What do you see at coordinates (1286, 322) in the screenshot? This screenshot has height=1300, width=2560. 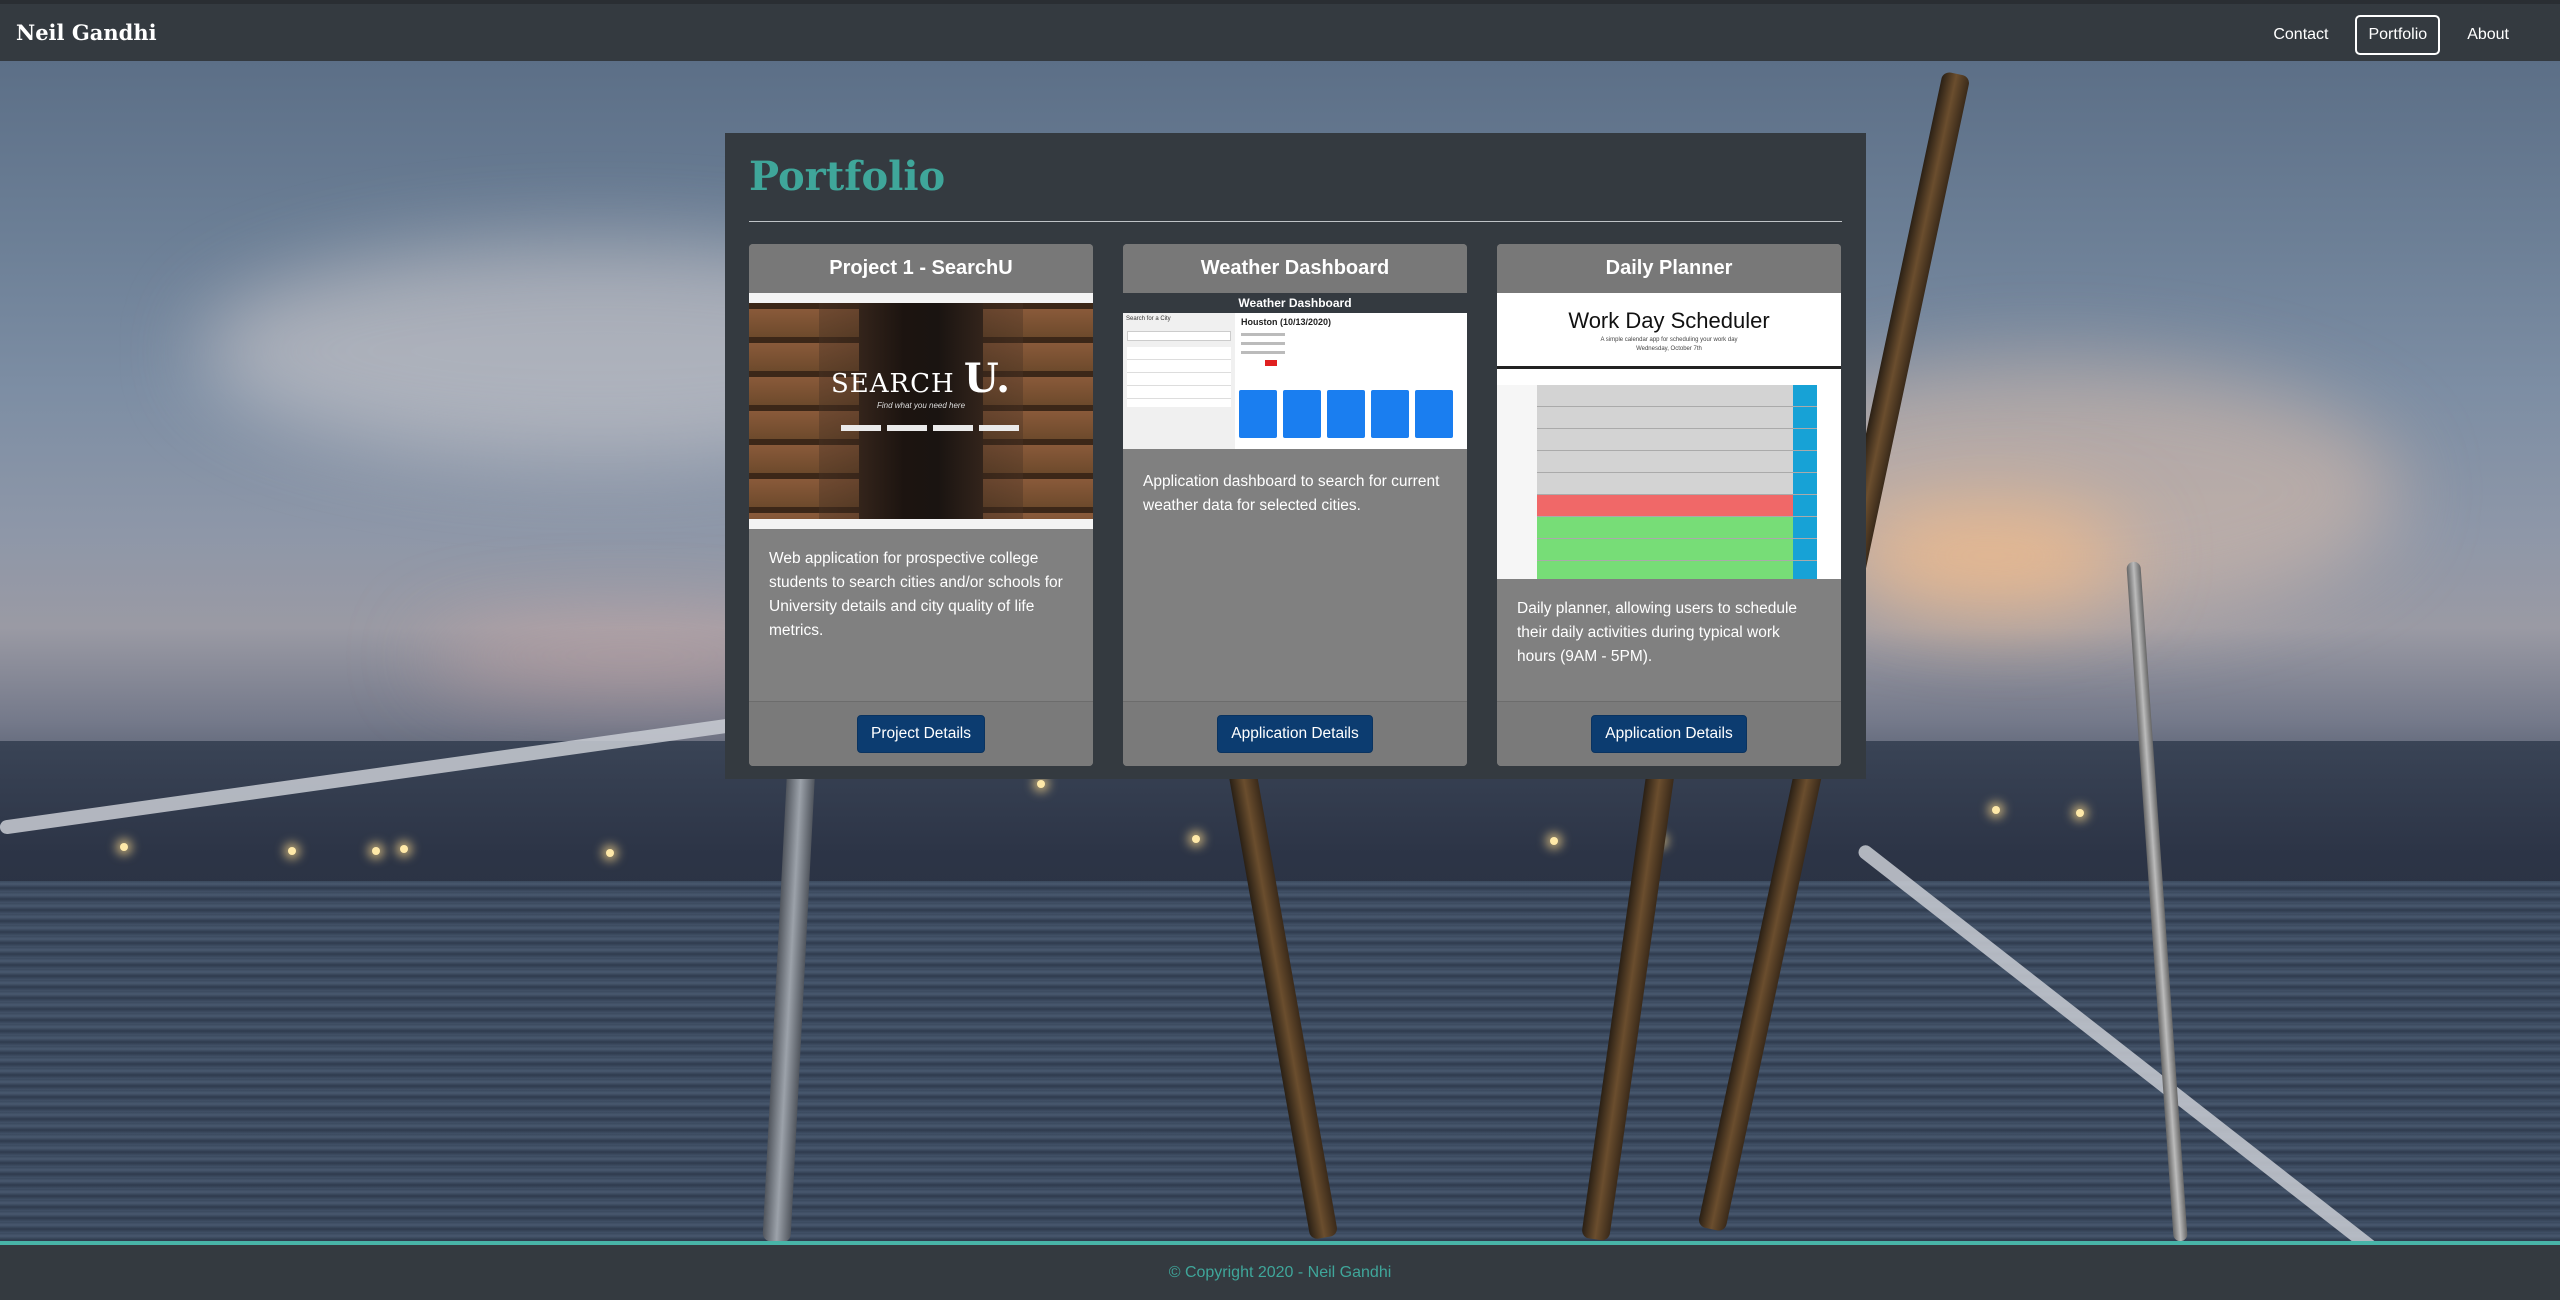 I see `thumb-city: Houston (10/13/2020)` at bounding box center [1286, 322].